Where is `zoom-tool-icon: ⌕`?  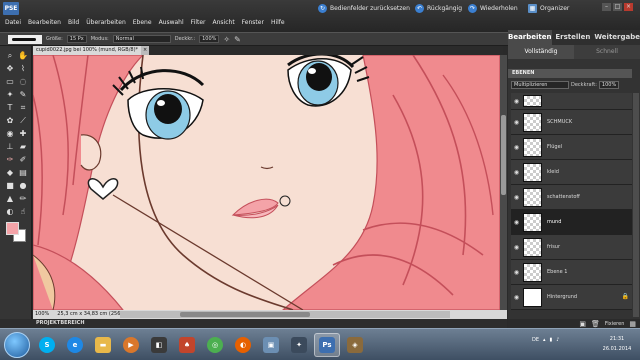
zoom-tool-icon: ⌕ is located at coordinates (10, 55).